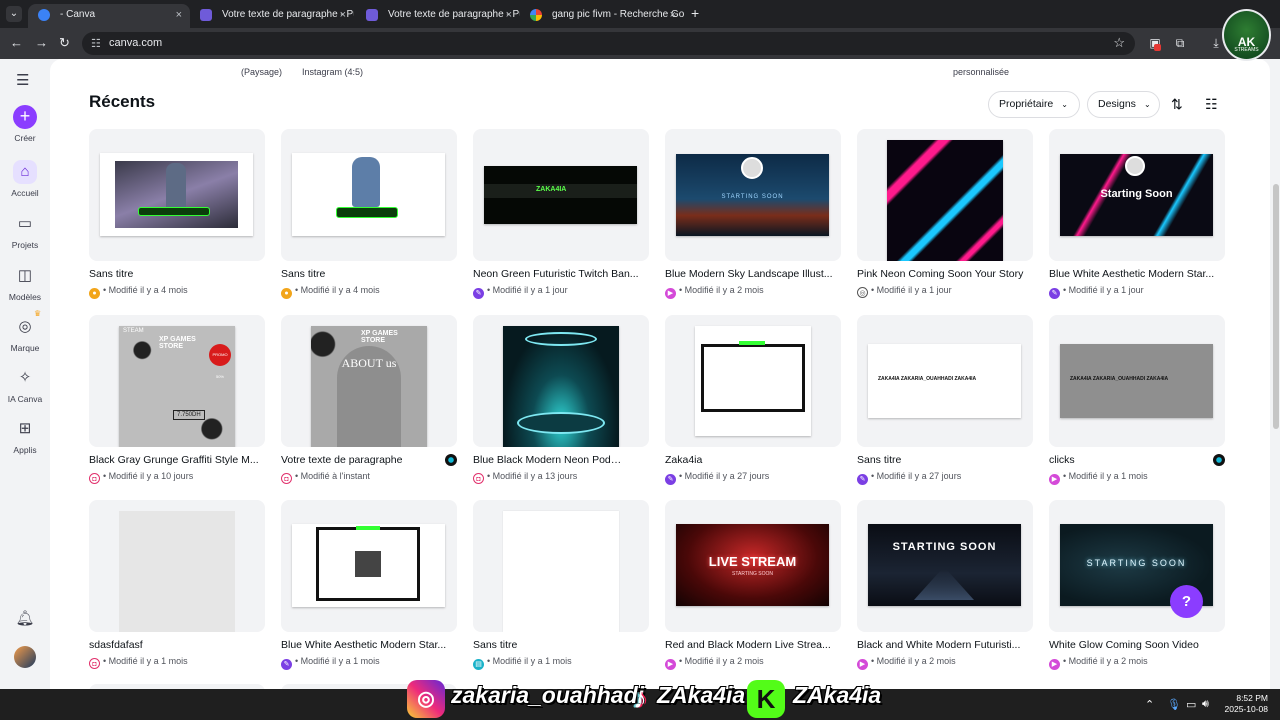  What do you see at coordinates (25, 331) in the screenshot?
I see `rail-brand: ◎ Marque ♛` at bounding box center [25, 331].